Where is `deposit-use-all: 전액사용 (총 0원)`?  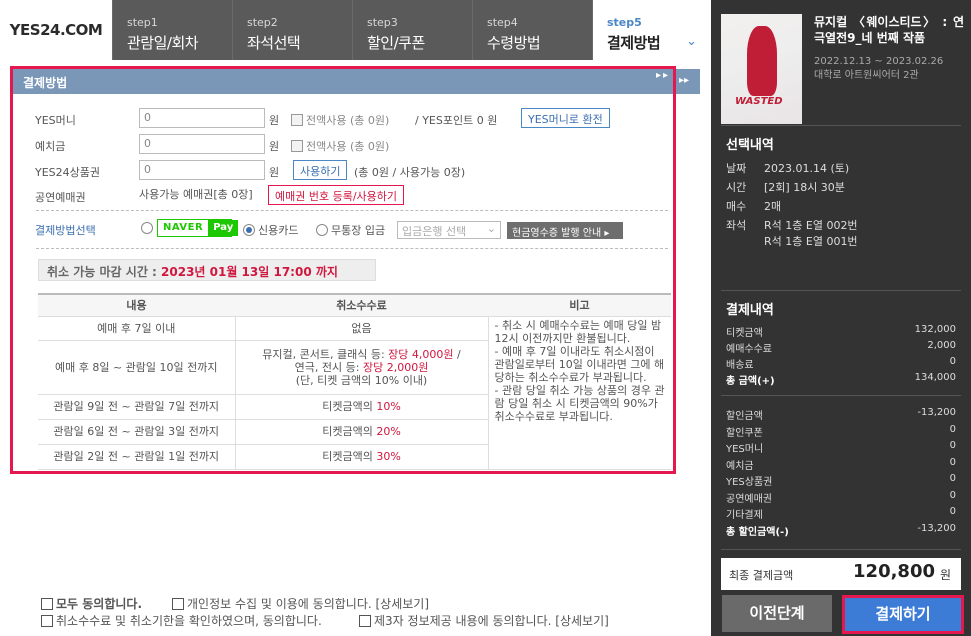
deposit-use-all: 전액사용 (총 0원) is located at coordinates (340, 146).